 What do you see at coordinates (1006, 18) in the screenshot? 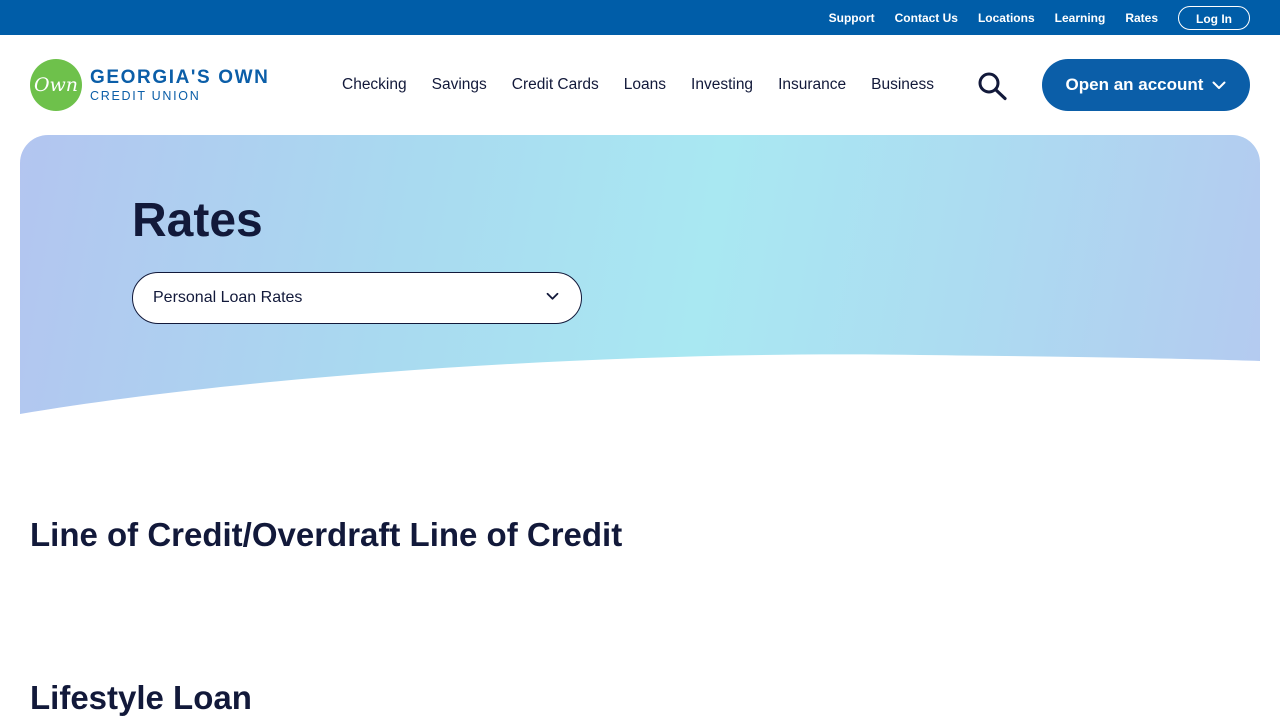
I see `utility-link-locations: Locations` at bounding box center [1006, 18].